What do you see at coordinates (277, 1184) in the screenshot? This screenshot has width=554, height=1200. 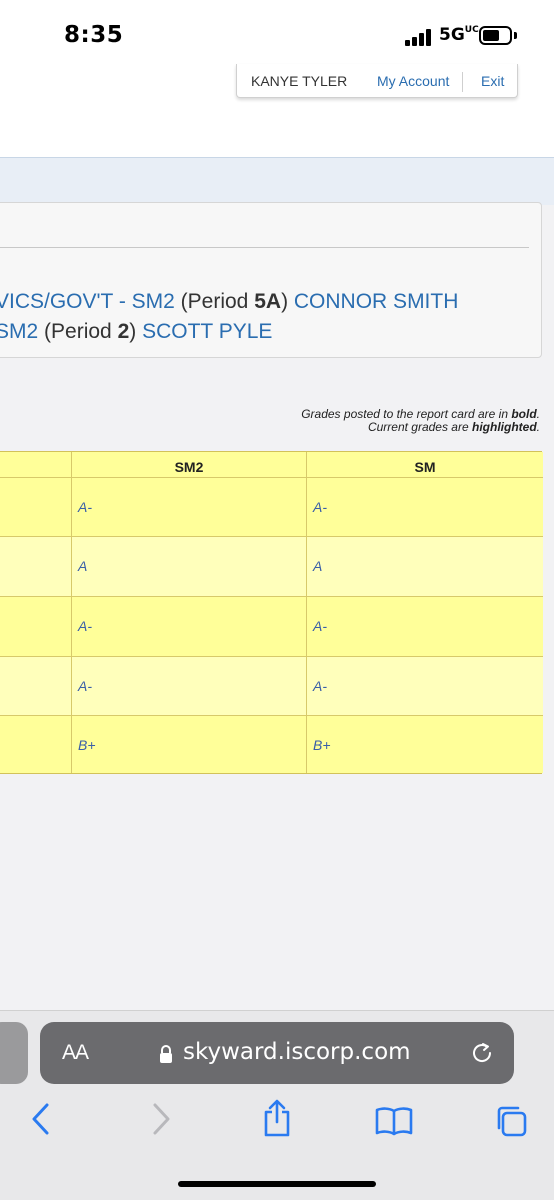 I see `home-indicator` at bounding box center [277, 1184].